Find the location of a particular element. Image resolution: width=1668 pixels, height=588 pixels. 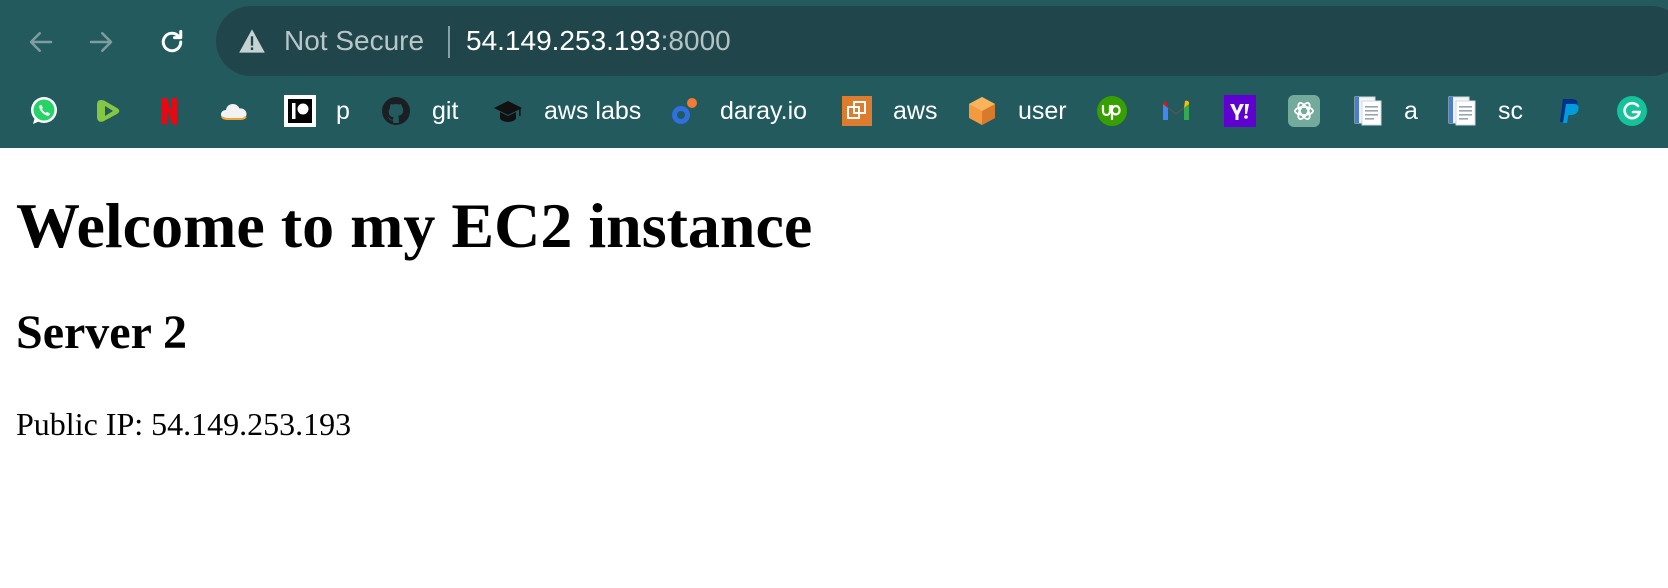

bookmark-daray: daray.io is located at coordinates (737, 111).